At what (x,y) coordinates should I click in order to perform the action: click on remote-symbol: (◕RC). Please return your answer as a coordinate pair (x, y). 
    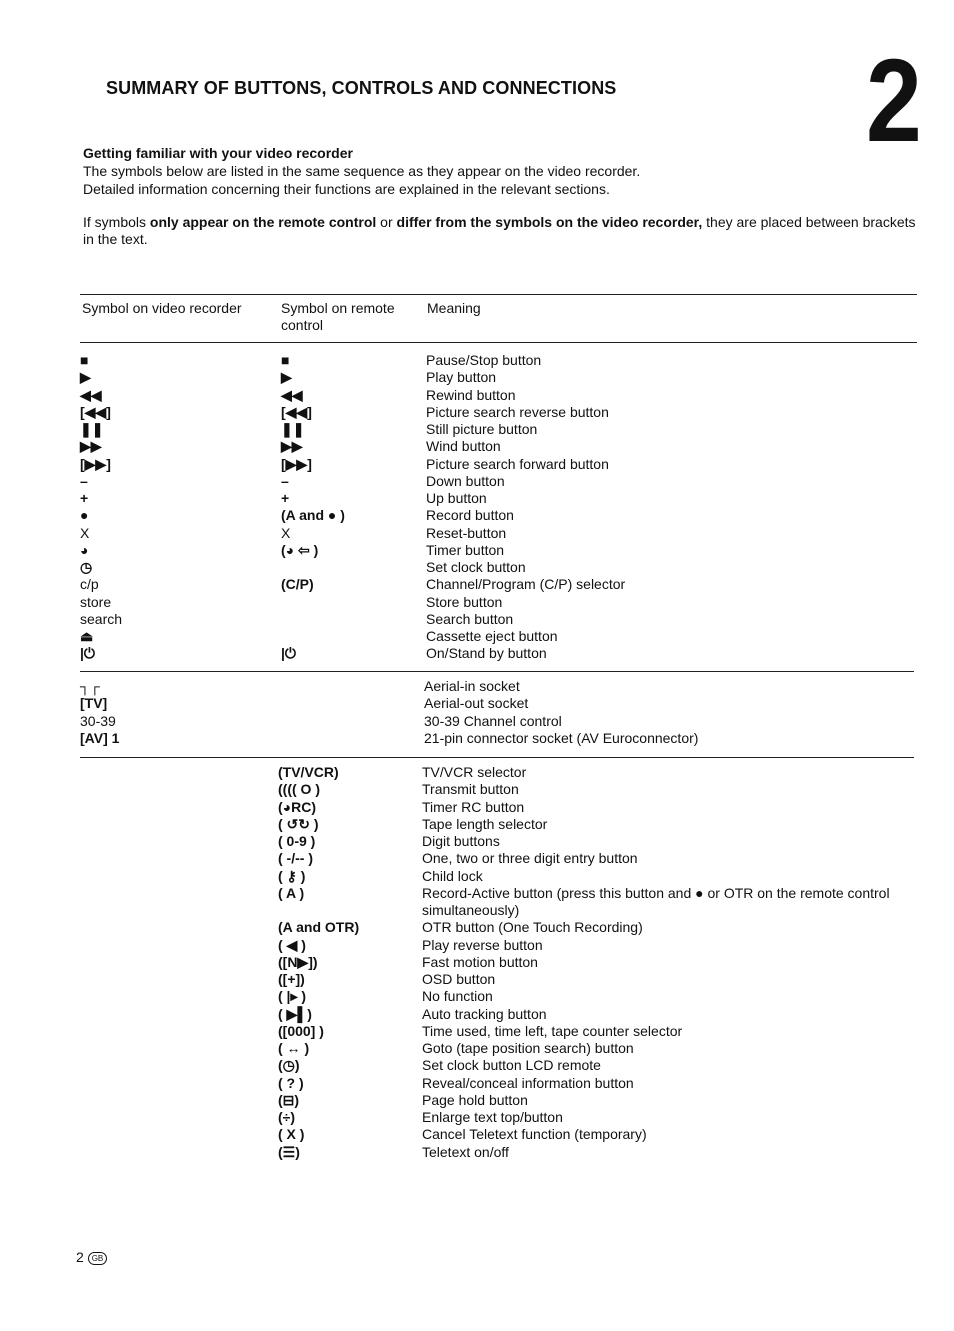
    Looking at the image, I should click on (297, 806).